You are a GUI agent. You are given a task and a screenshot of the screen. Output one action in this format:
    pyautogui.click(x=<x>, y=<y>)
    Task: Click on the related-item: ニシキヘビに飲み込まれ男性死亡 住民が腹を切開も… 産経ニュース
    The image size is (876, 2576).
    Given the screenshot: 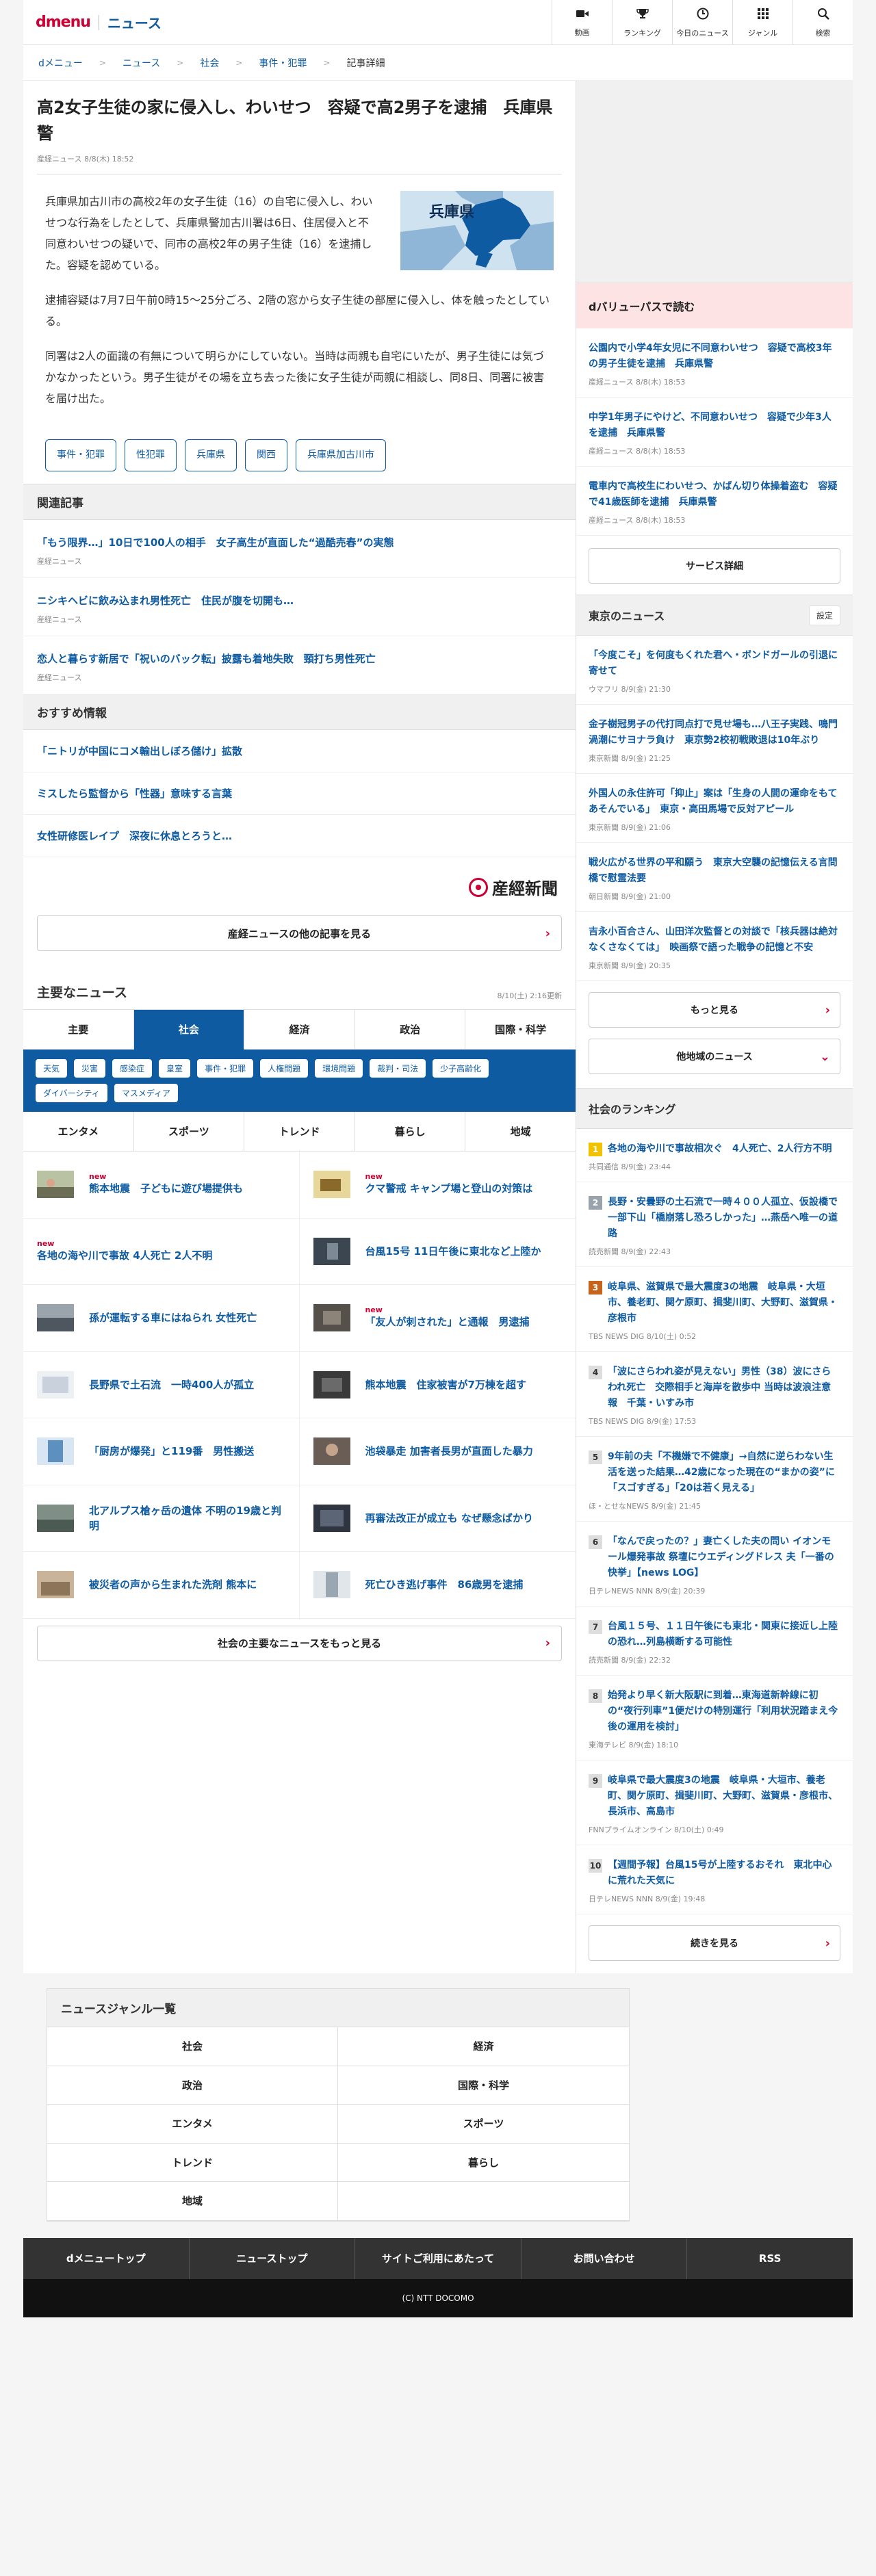 What is the action you would take?
    pyautogui.click(x=299, y=607)
    